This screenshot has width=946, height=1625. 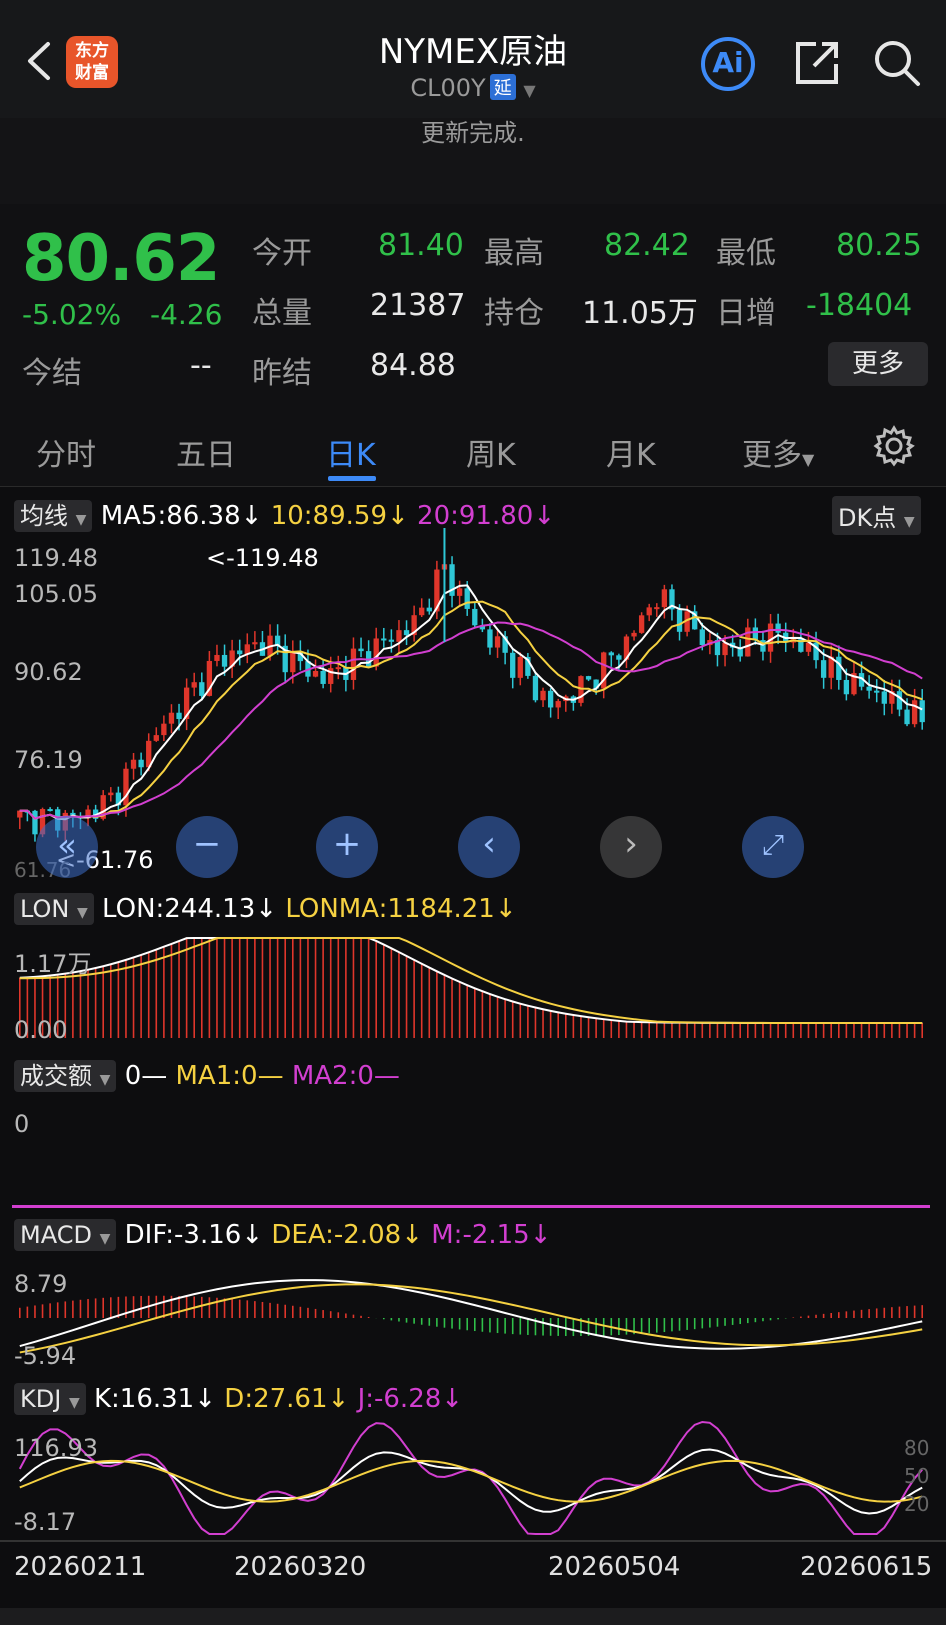 I want to click on amount-ma1: MA1:0—, so click(x=229, y=1076).